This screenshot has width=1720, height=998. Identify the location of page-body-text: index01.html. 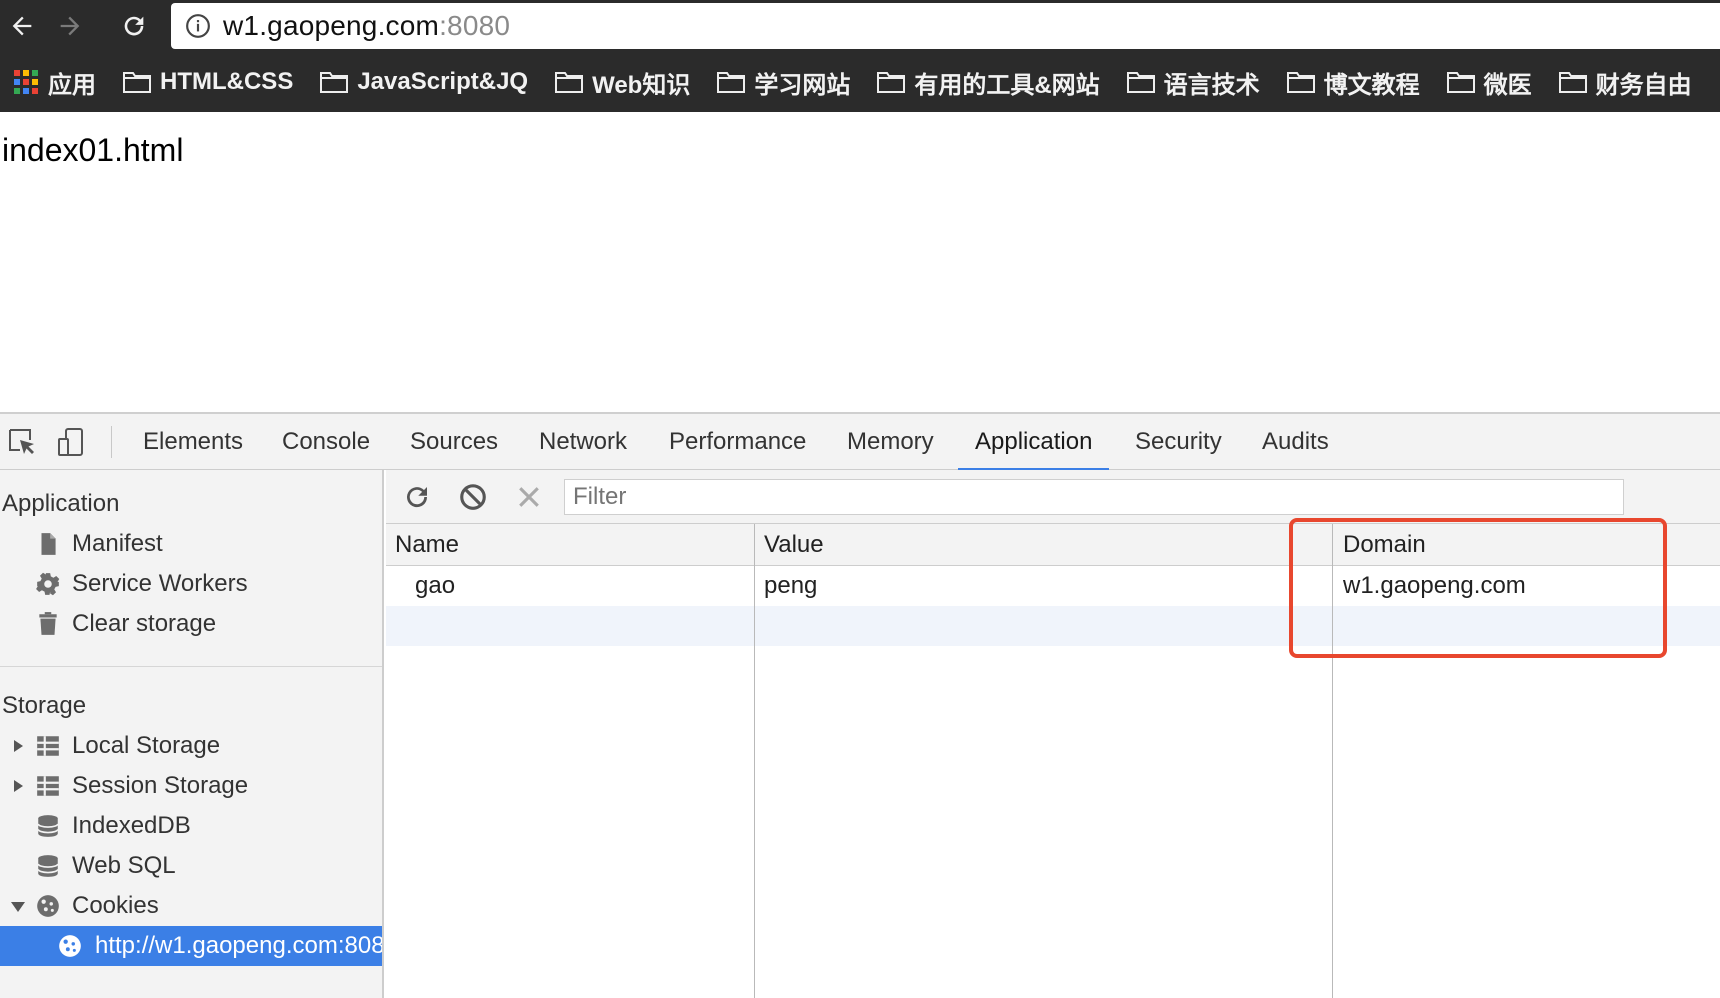
(93, 150).